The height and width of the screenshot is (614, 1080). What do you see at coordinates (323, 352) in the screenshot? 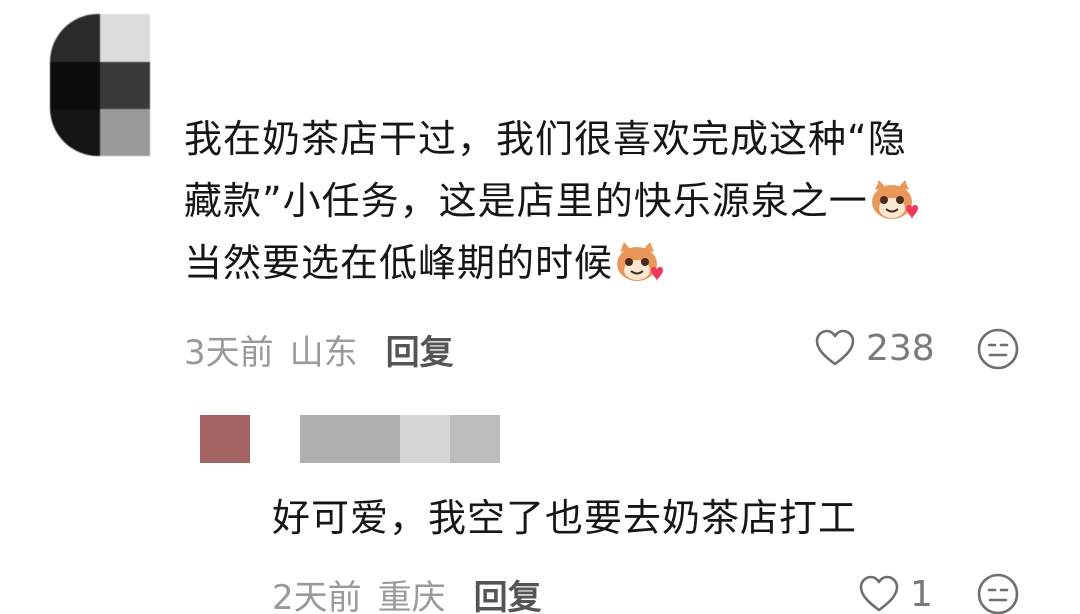
I see `comment-location: 山东` at bounding box center [323, 352].